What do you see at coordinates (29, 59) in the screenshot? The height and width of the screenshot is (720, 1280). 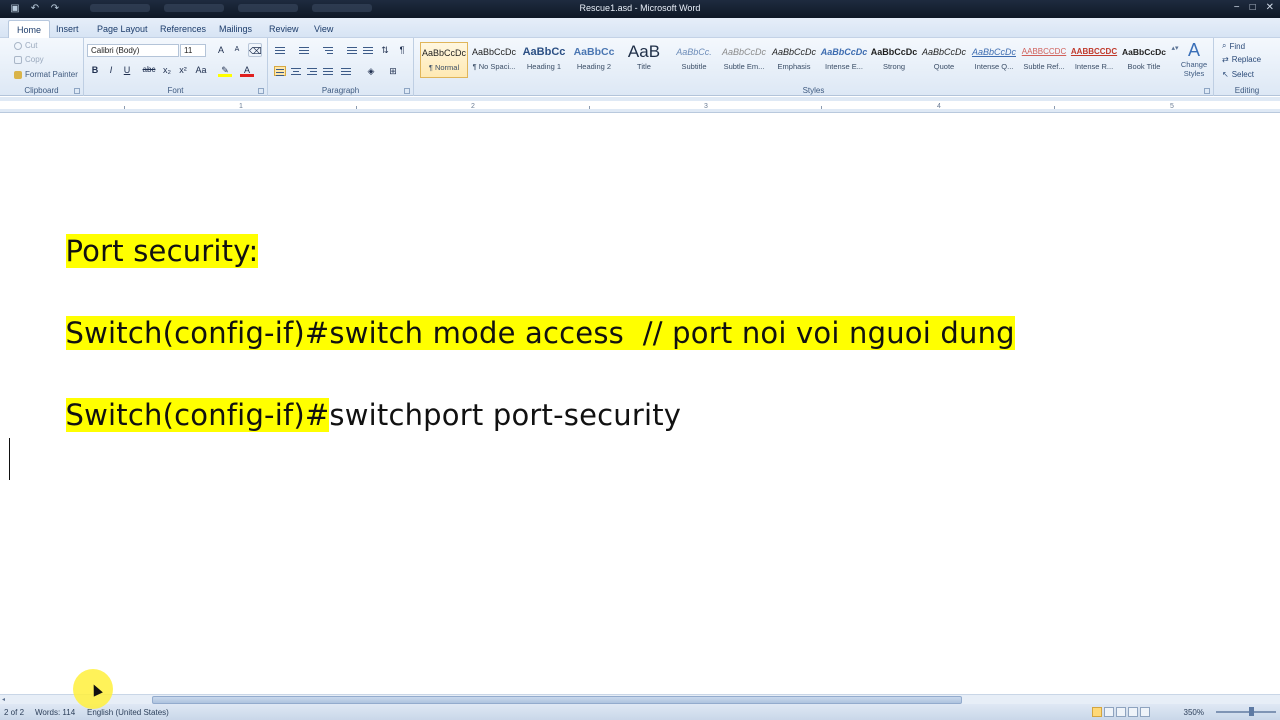 I see `copy-button: Copy` at bounding box center [29, 59].